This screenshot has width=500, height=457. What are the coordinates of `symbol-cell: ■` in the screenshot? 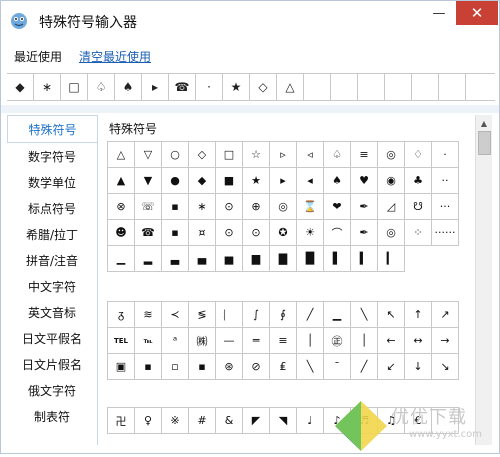 It's located at (229, 181).